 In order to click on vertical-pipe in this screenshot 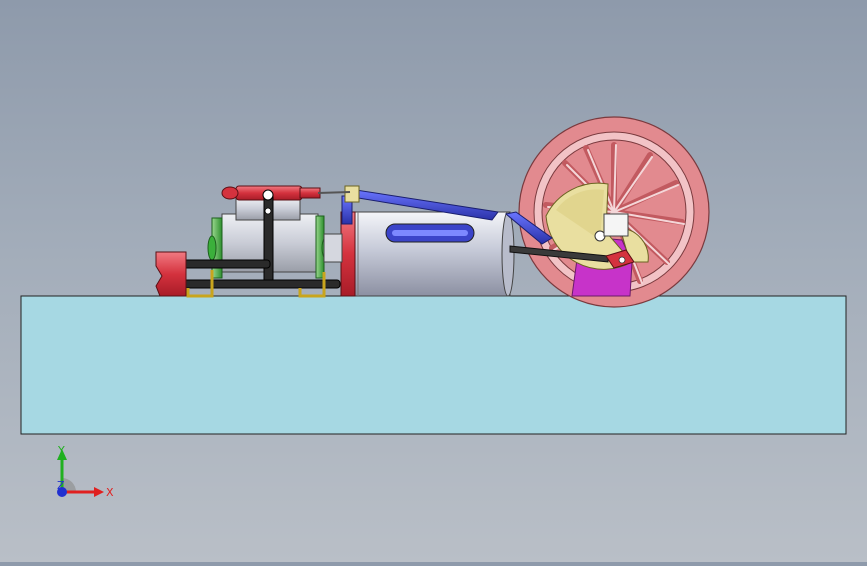, I will do `click(268, 238)`.